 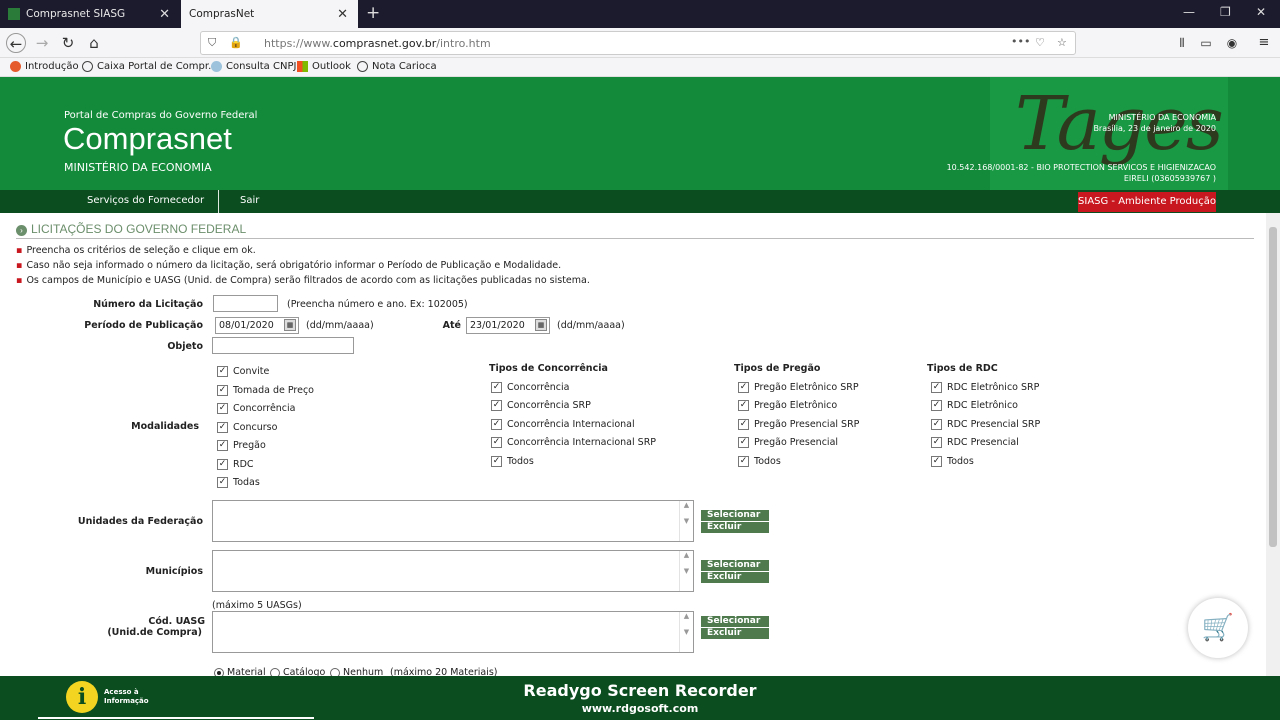 What do you see at coordinates (1218, 628) in the screenshot?
I see `shopping-cart-icon: 🛒` at bounding box center [1218, 628].